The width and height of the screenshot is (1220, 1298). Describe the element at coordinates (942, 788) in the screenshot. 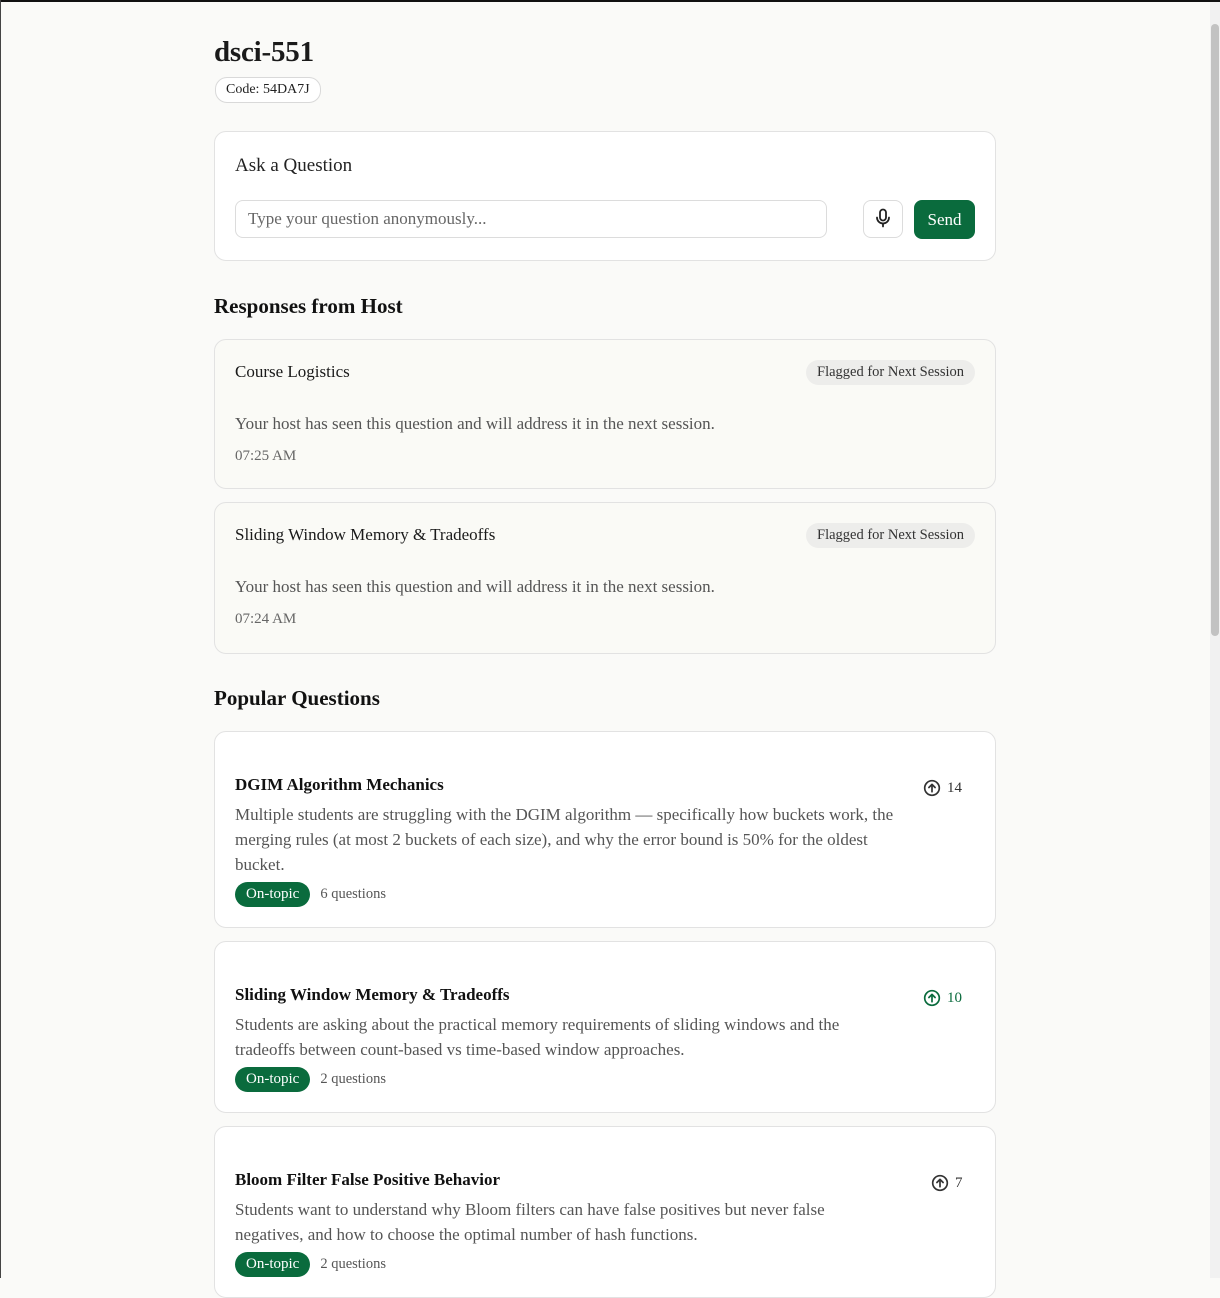

I see `upvote-button: 14` at that location.